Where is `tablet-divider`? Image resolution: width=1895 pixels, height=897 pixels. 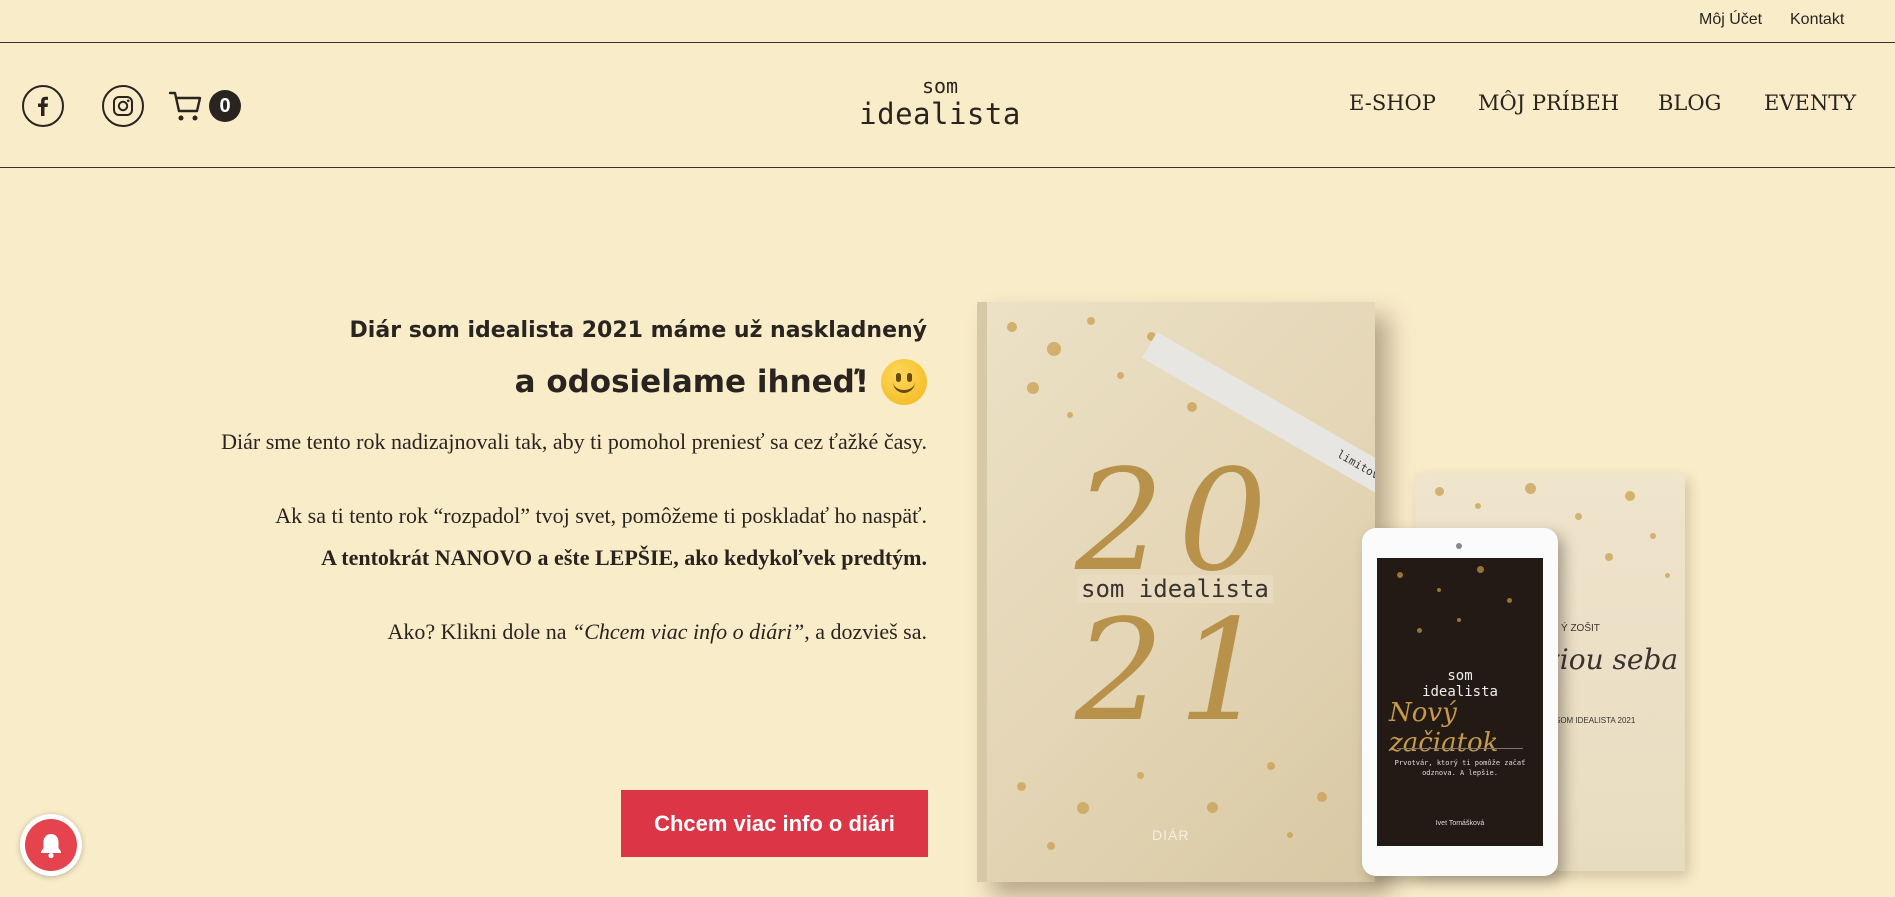 tablet-divider is located at coordinates (1460, 748).